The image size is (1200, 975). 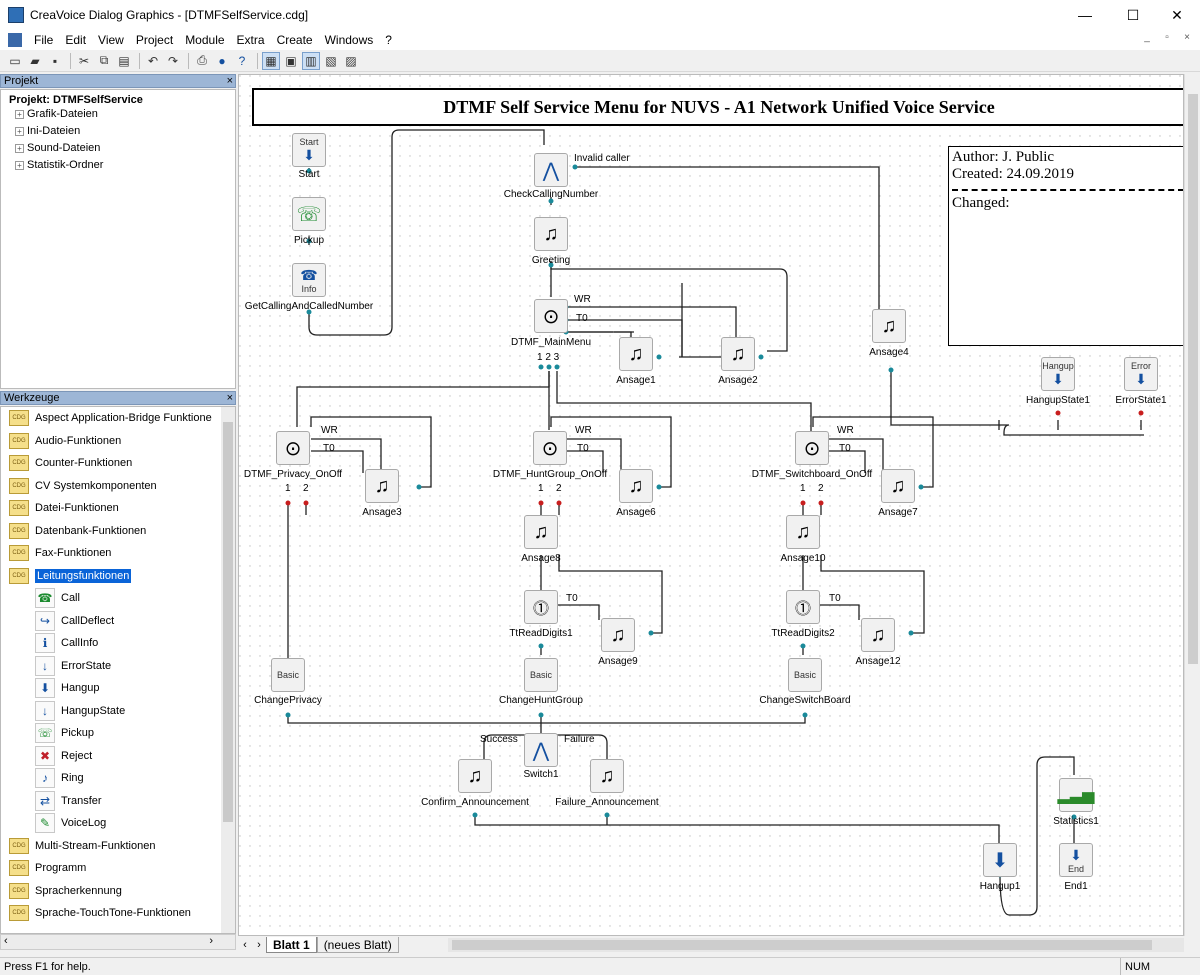 What do you see at coordinates (120, 100) in the screenshot?
I see `project-root: Projekt: DTMFSelfService` at bounding box center [120, 100].